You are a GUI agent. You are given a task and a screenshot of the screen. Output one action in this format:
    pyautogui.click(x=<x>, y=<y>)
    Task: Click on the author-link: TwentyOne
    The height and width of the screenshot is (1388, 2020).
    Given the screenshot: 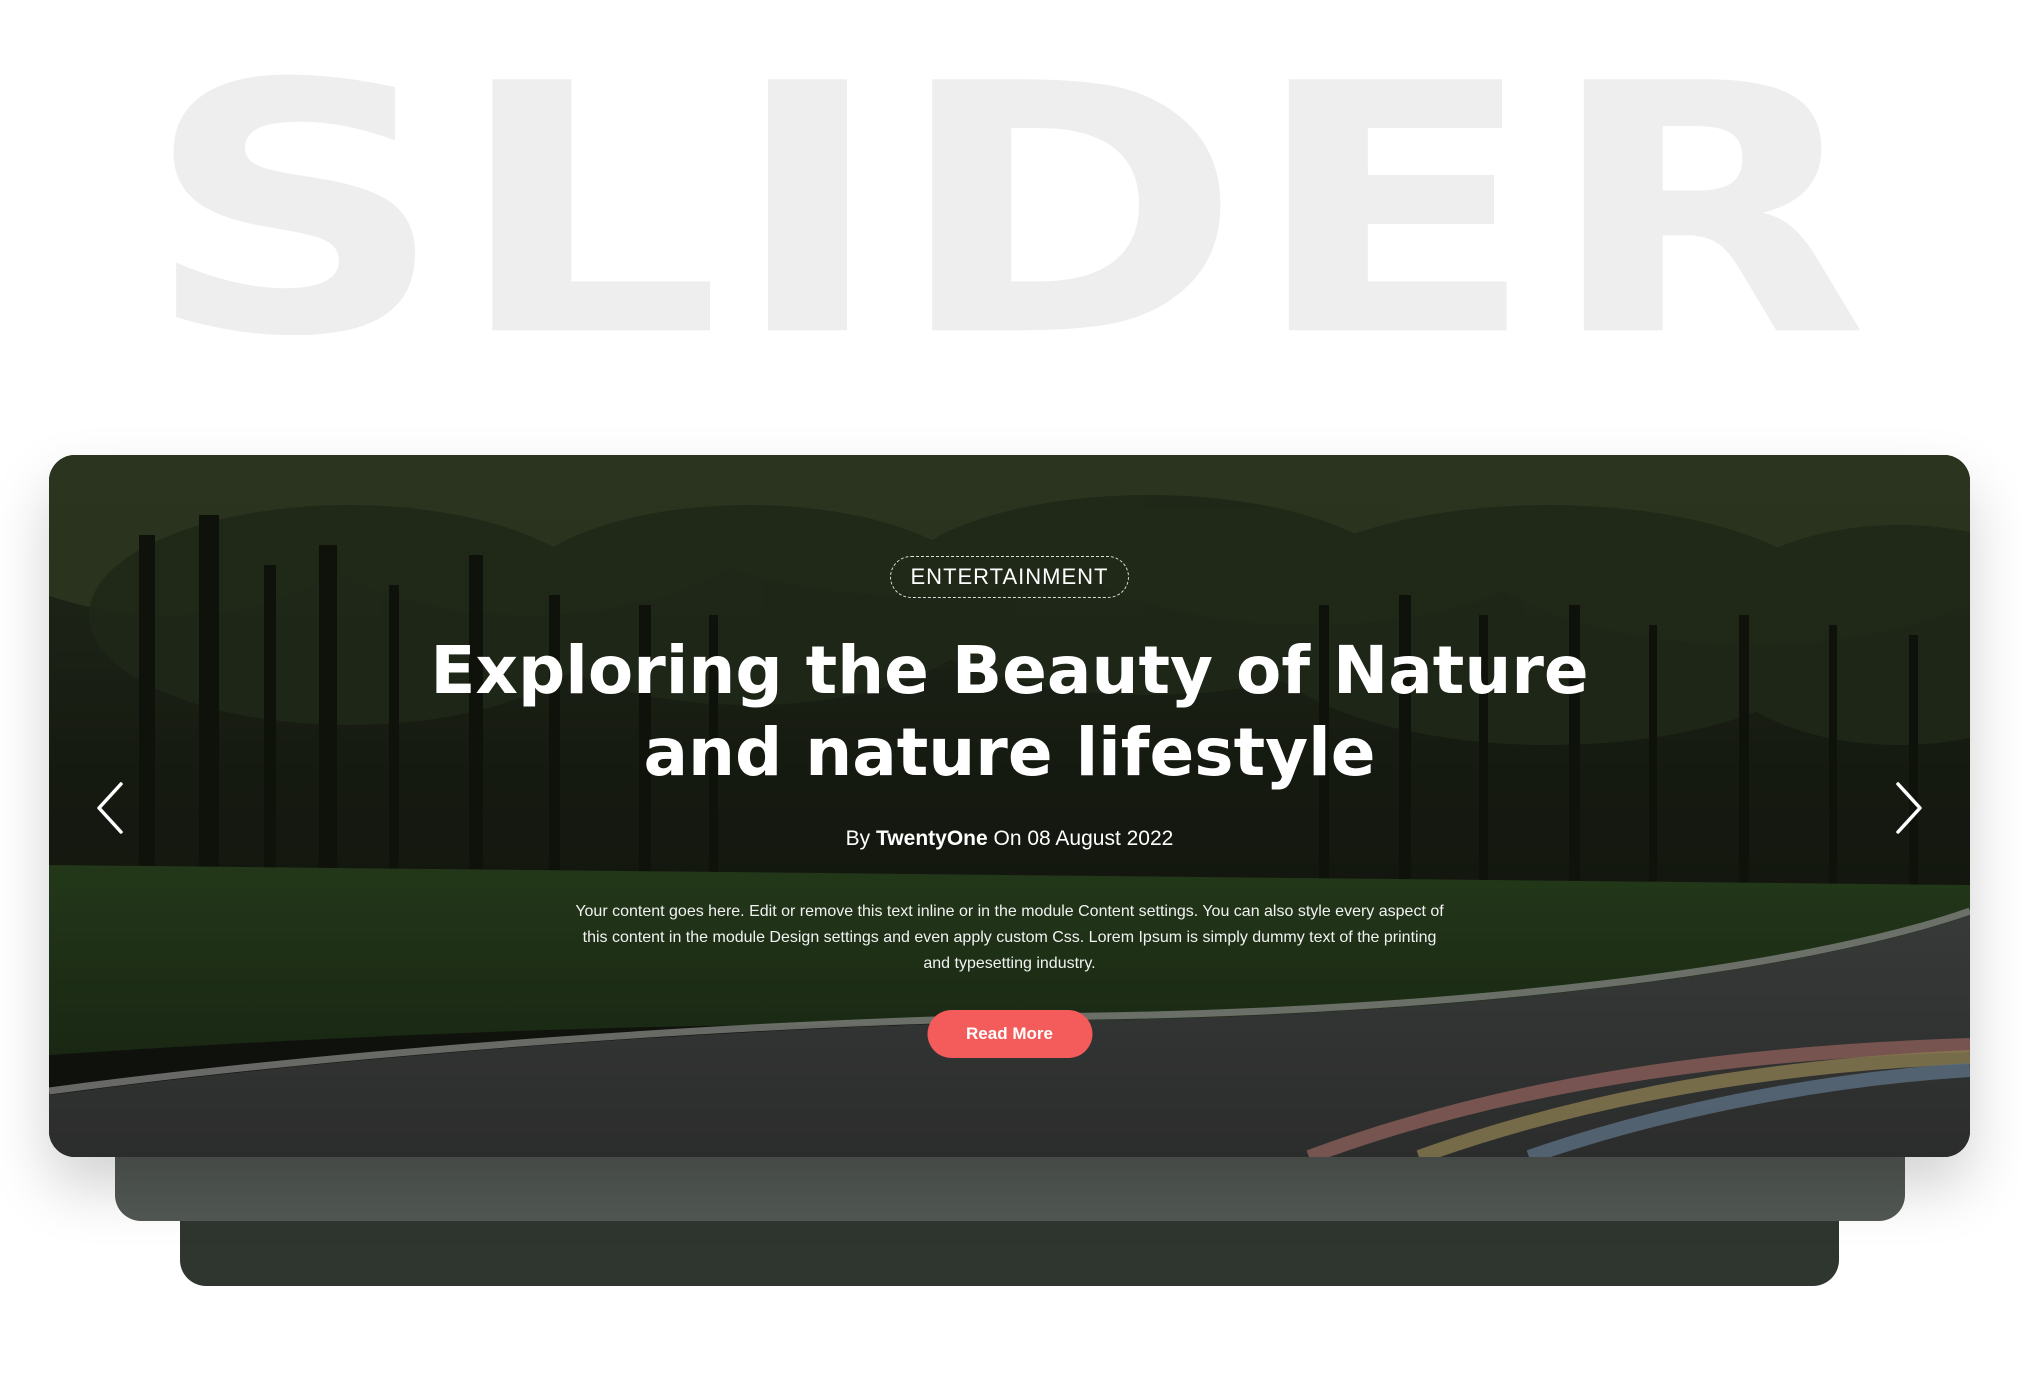 What is the action you would take?
    pyautogui.click(x=932, y=838)
    